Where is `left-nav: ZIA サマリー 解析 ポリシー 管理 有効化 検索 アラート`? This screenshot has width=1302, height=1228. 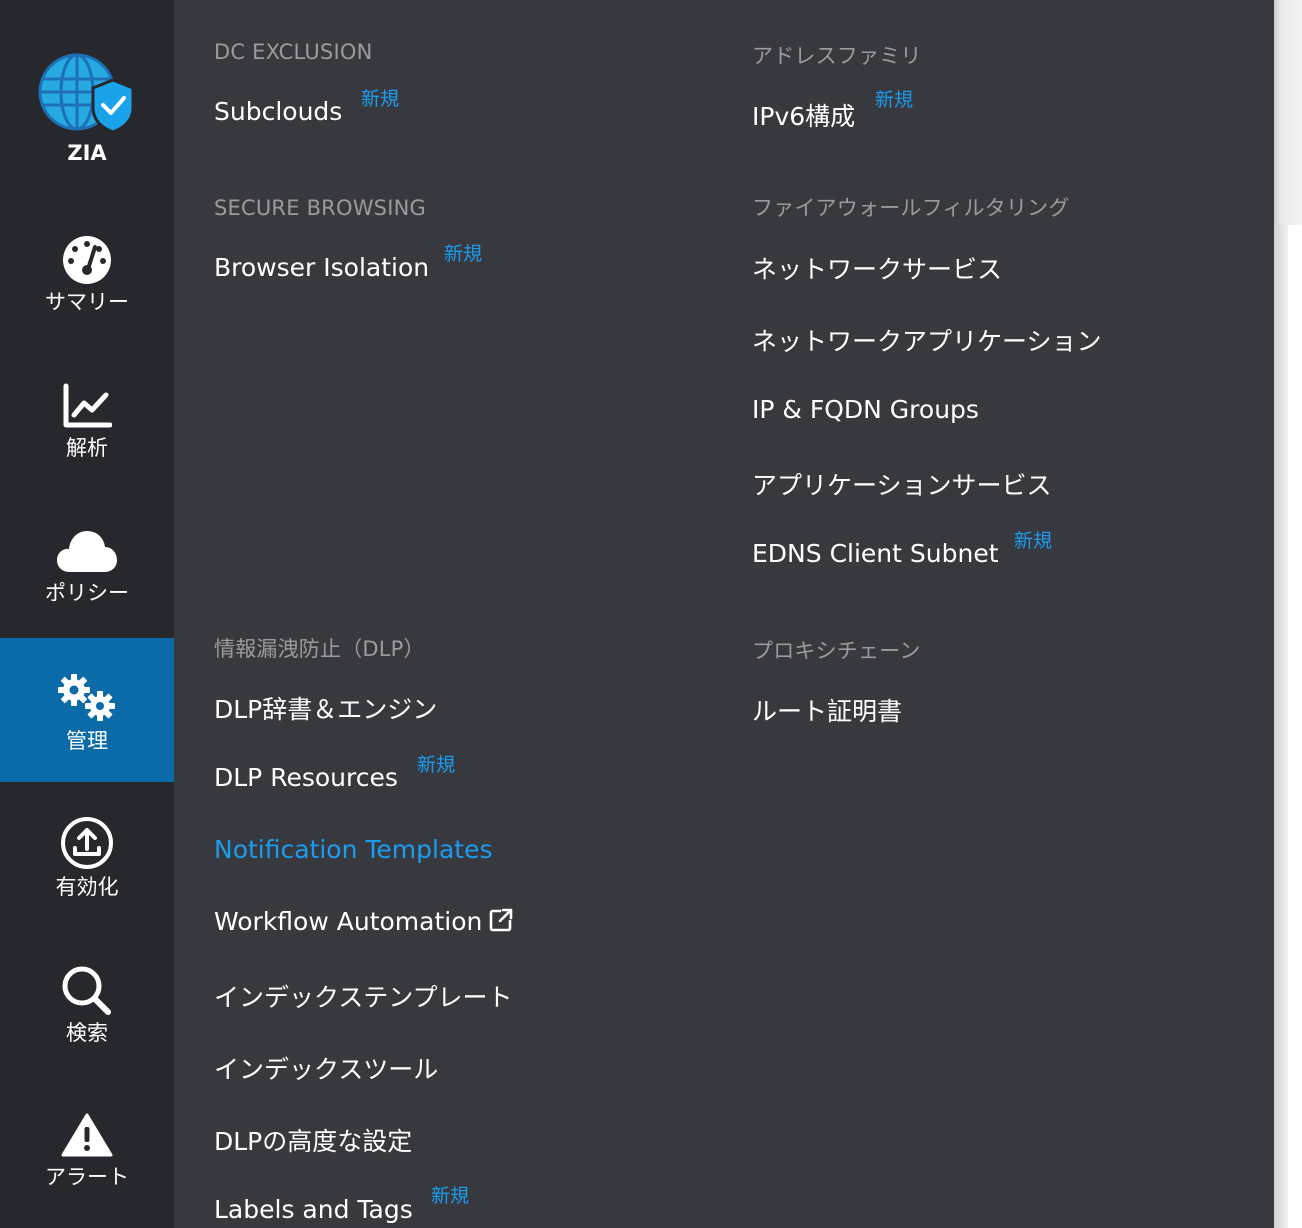
left-nav: ZIA サマリー 解析 ポリシー 管理 有効化 検索 アラート is located at coordinates (87, 614).